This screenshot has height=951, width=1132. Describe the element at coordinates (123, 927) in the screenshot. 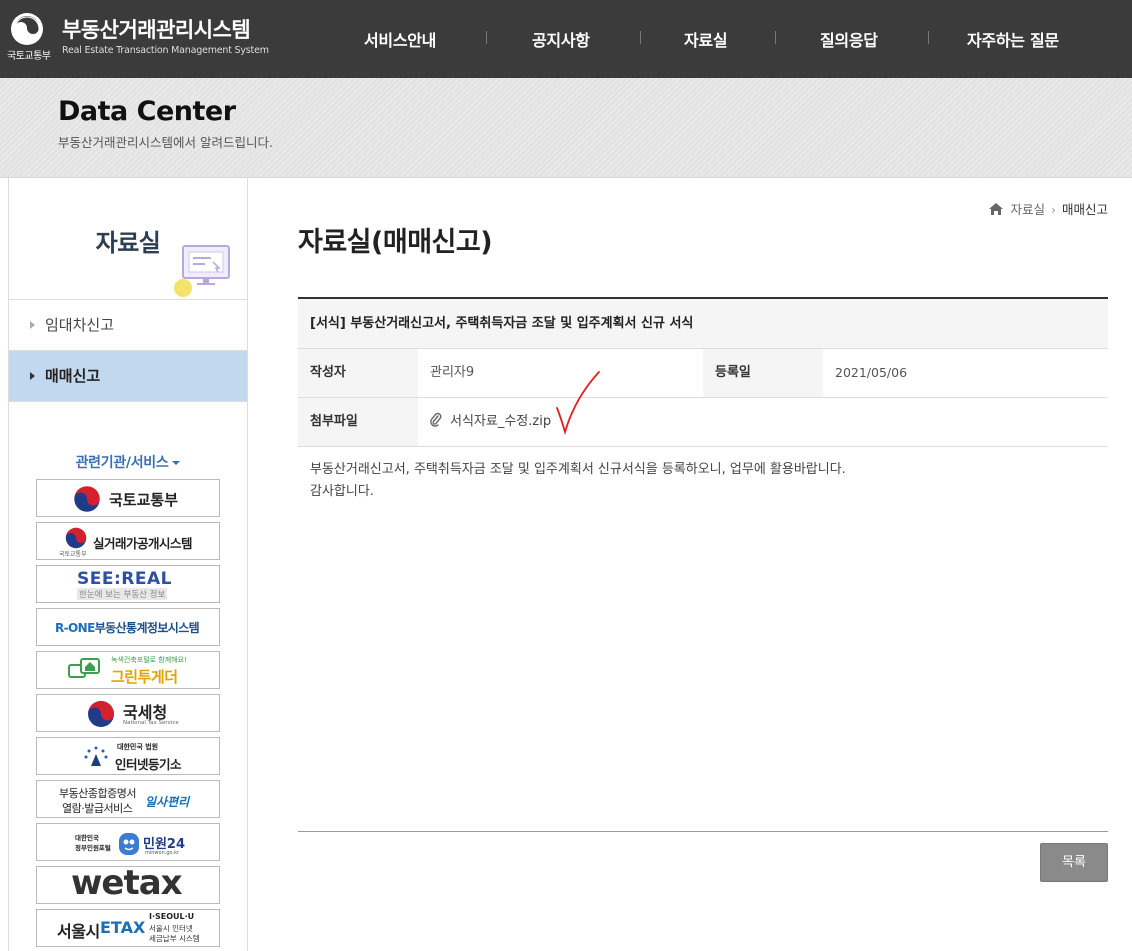

I see `banner-label: ETAX` at that location.